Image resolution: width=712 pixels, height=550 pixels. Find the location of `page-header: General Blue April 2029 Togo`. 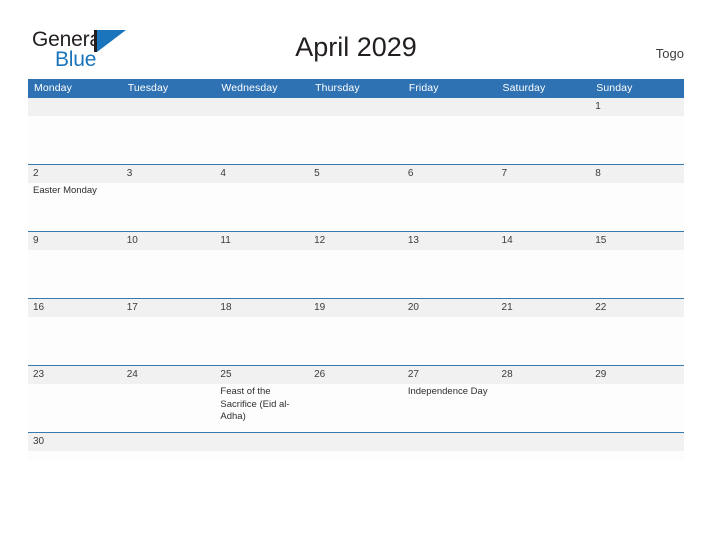

page-header: General Blue April 2029 Togo is located at coordinates (356, 39).